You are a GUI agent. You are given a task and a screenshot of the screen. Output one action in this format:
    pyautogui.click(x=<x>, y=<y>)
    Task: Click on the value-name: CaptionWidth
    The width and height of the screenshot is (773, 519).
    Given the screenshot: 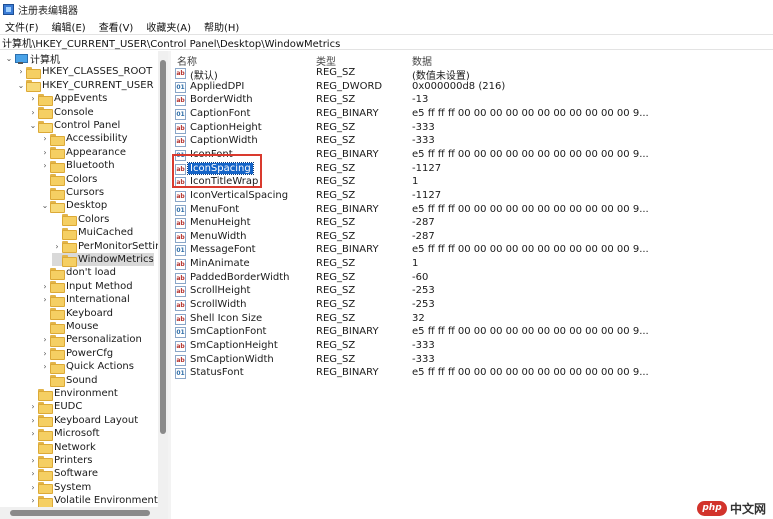 What is the action you would take?
    pyautogui.click(x=224, y=140)
    